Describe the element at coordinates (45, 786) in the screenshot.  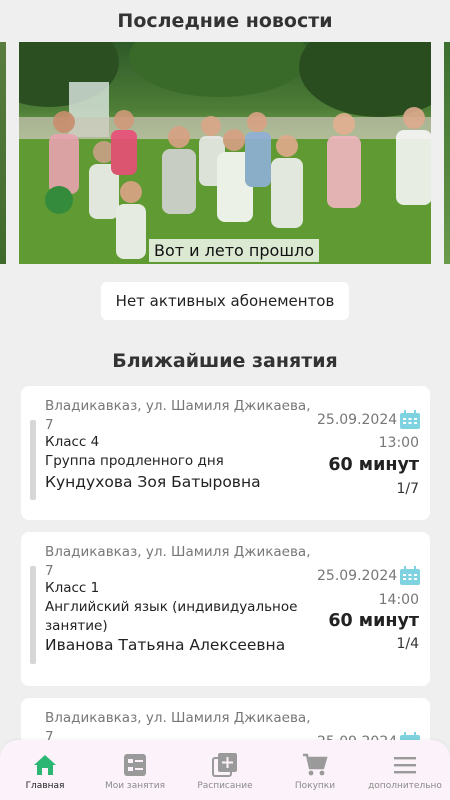
I see `tab-label: Главная` at that location.